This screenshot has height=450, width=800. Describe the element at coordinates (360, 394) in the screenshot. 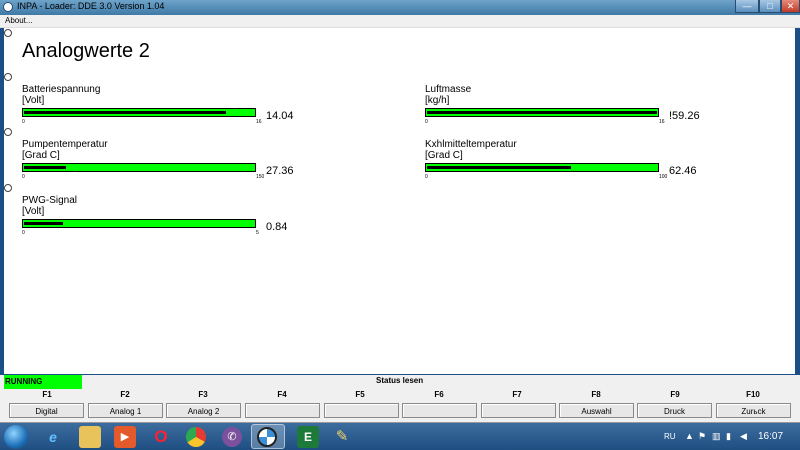

I see `fkey-label: F5` at that location.